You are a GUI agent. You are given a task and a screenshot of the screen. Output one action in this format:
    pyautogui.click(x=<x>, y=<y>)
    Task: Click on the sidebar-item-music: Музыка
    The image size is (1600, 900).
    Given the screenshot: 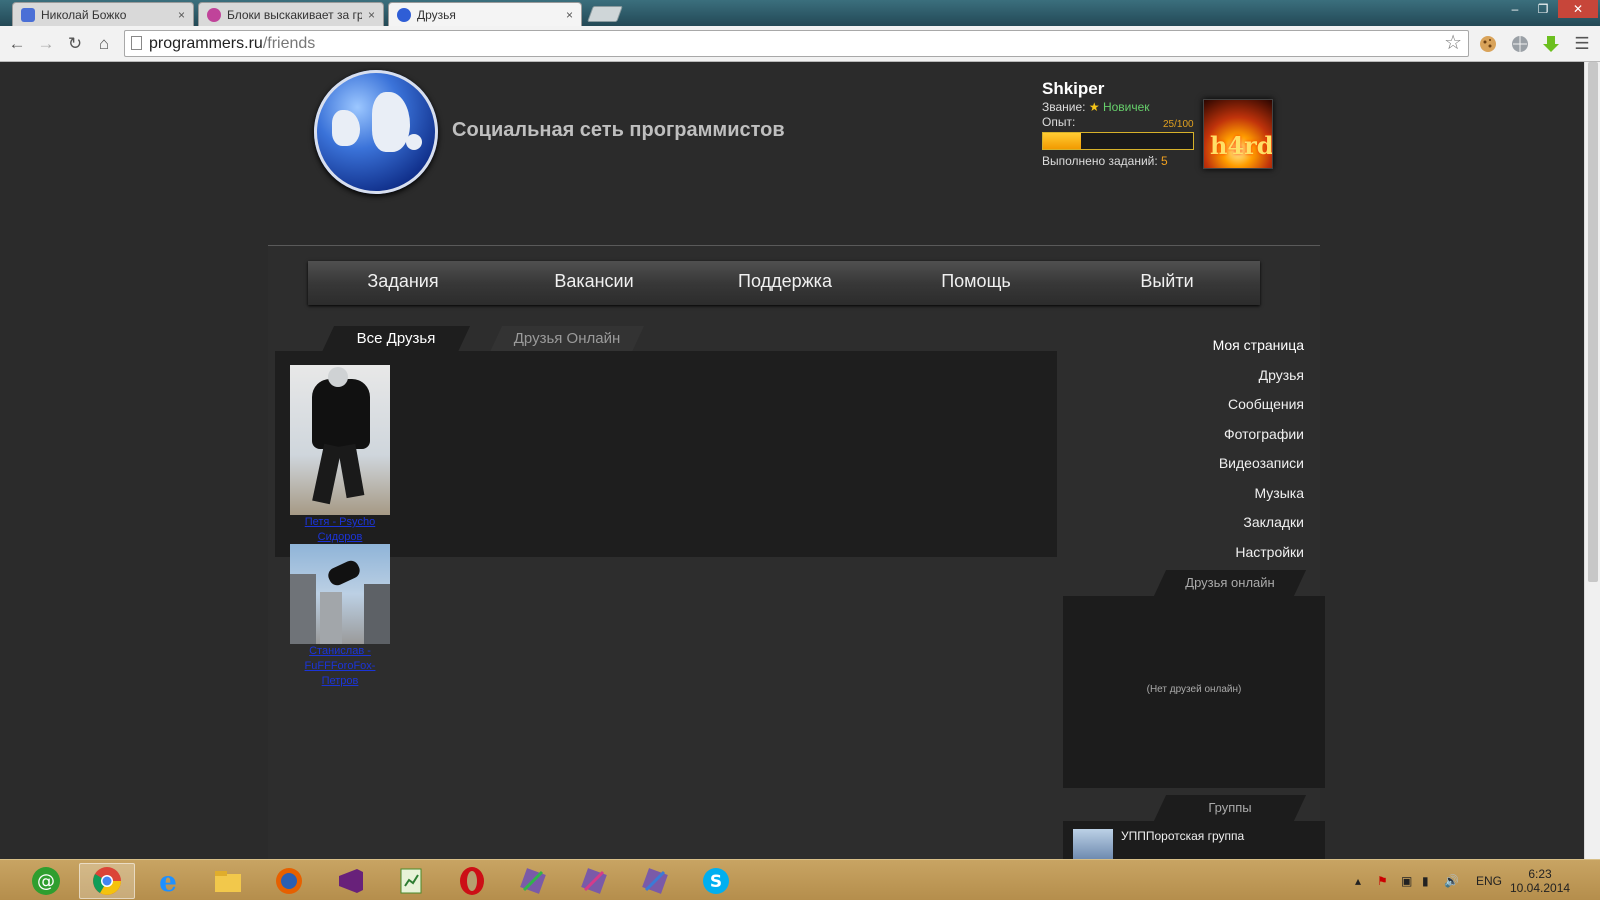 What is the action you would take?
    pyautogui.click(x=1279, y=493)
    